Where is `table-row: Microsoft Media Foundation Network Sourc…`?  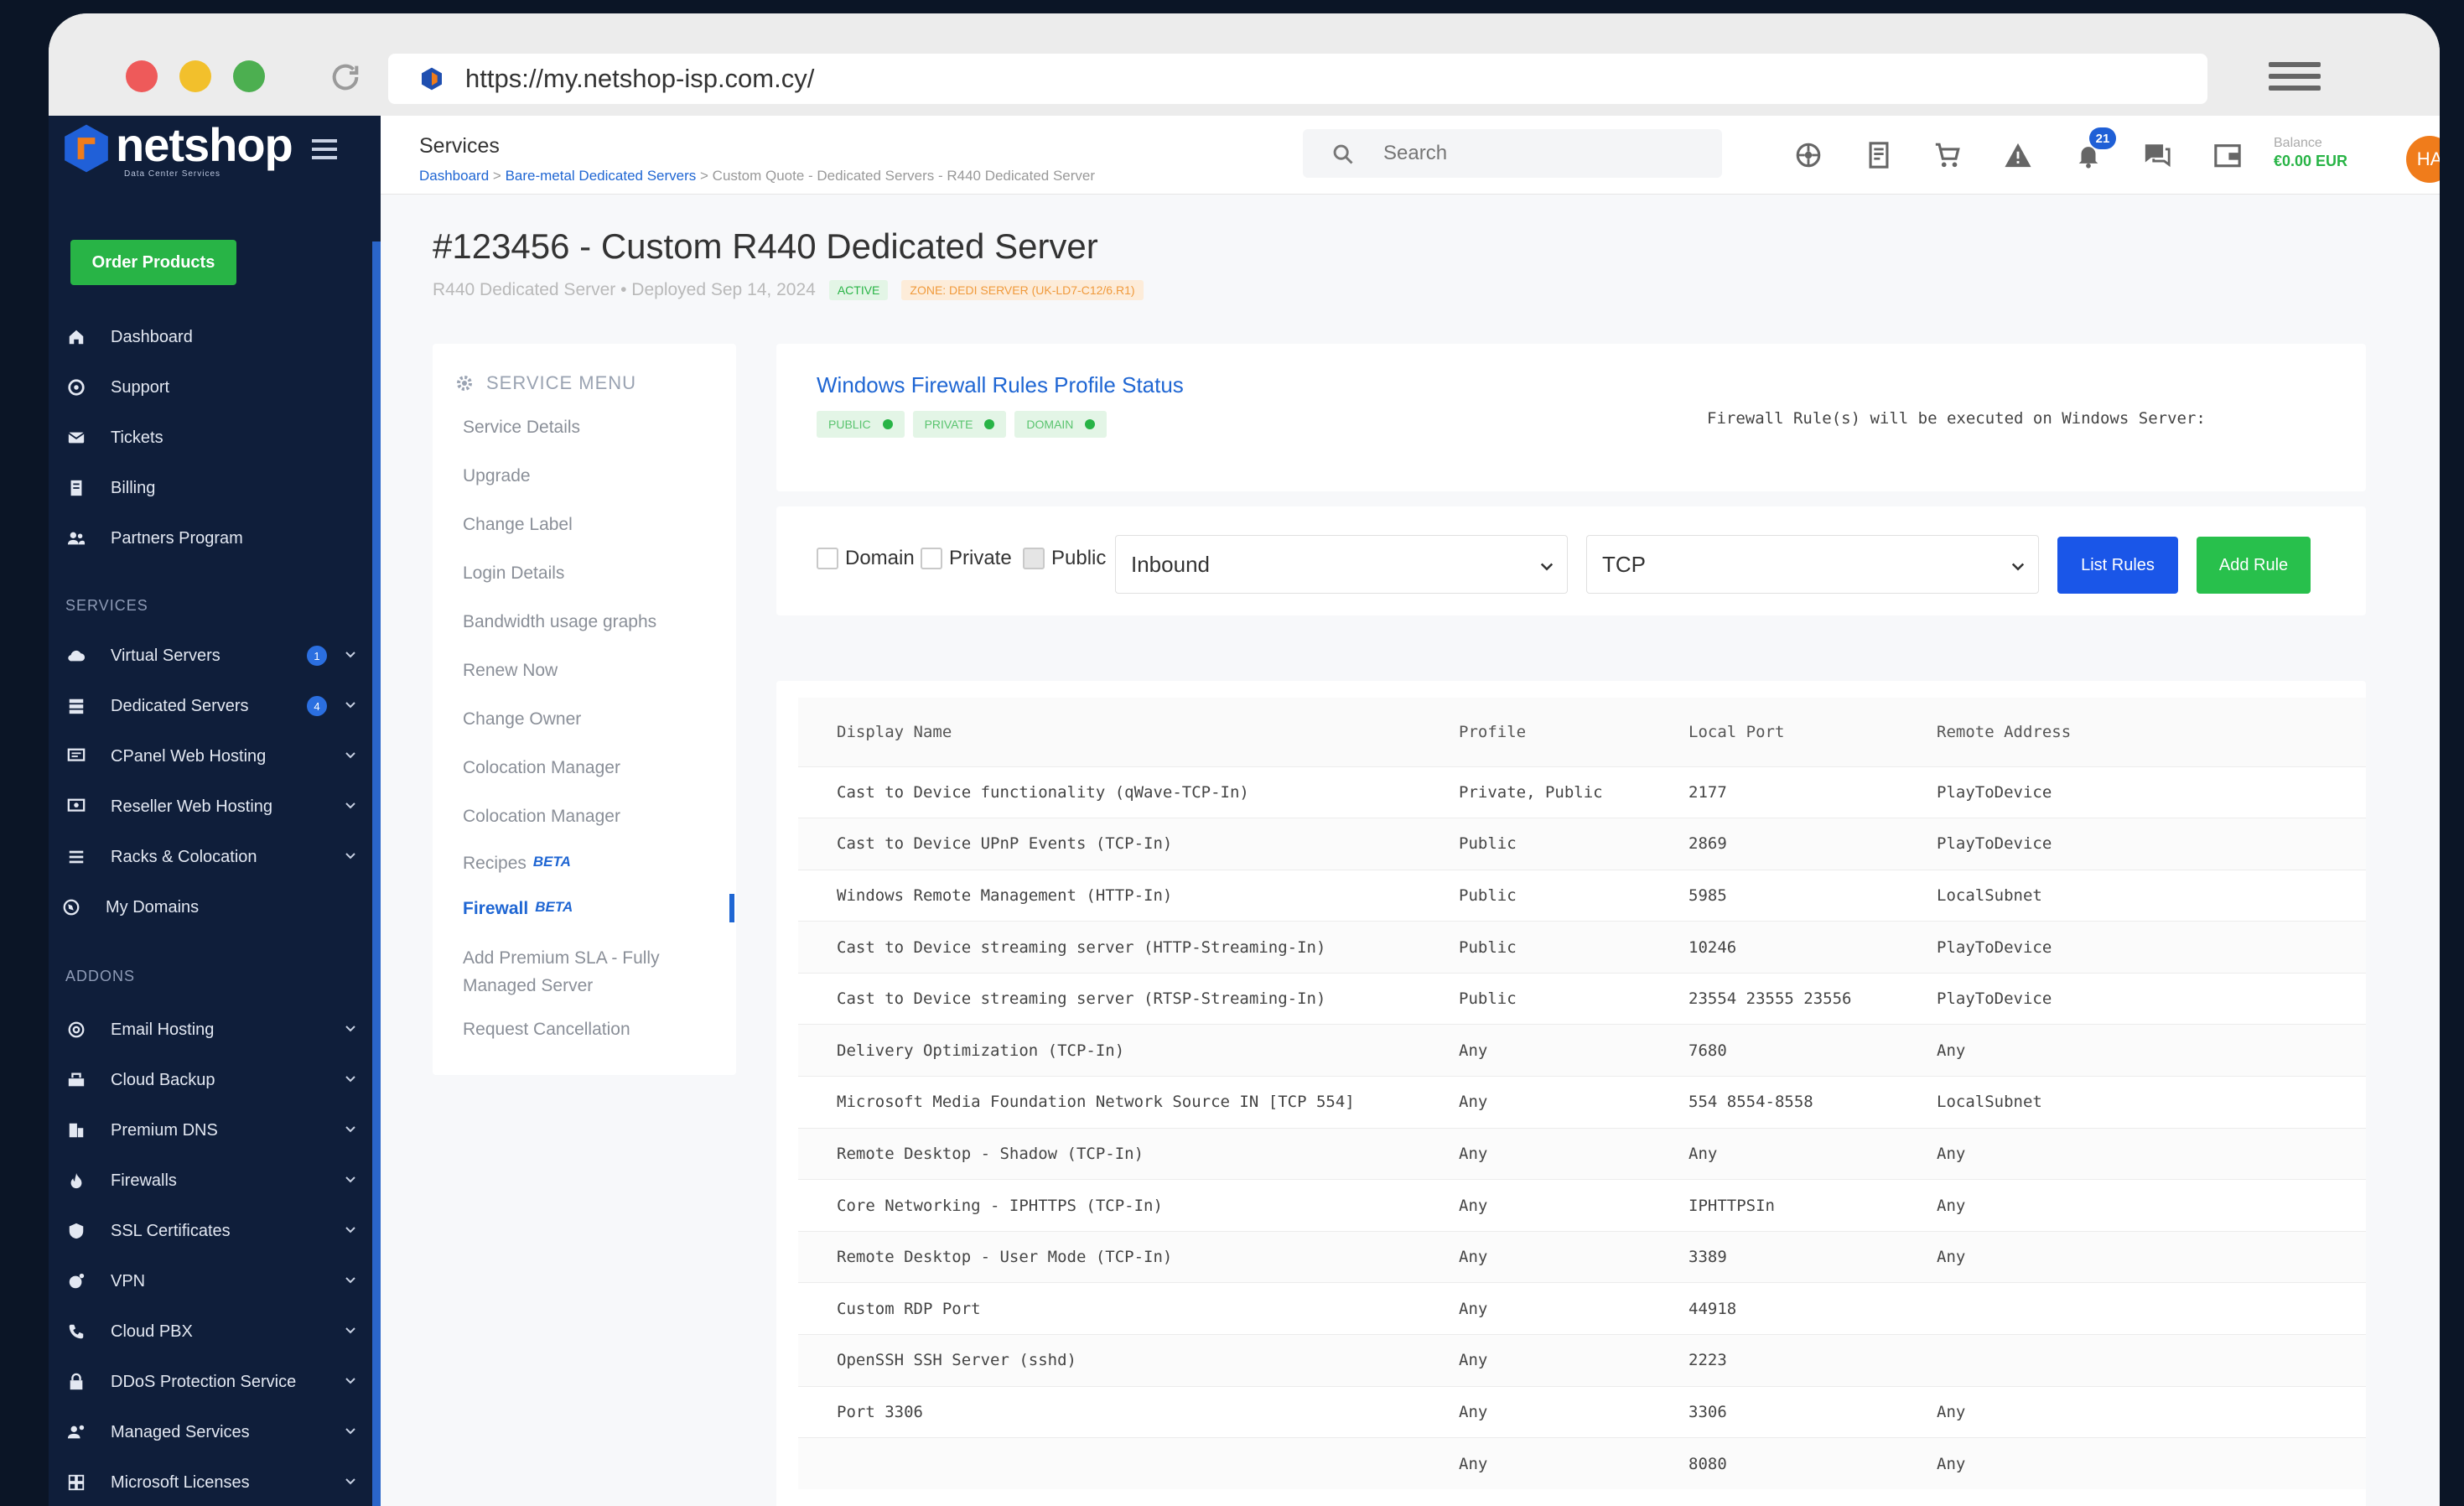 table-row: Microsoft Media Foundation Network Sourc… is located at coordinates (1582, 1102).